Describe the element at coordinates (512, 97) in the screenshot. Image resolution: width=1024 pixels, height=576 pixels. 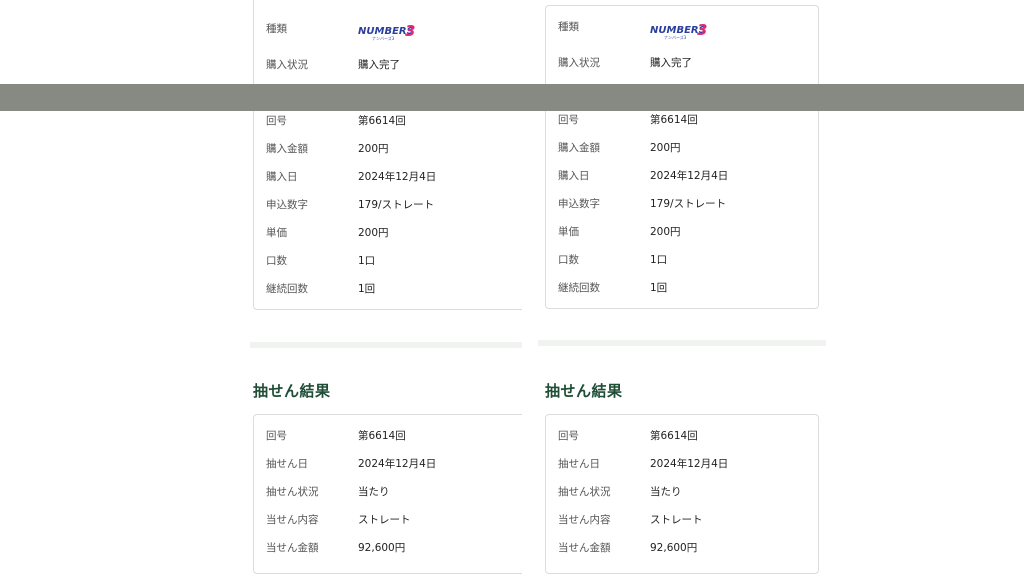
I see `overlay-bar` at that location.